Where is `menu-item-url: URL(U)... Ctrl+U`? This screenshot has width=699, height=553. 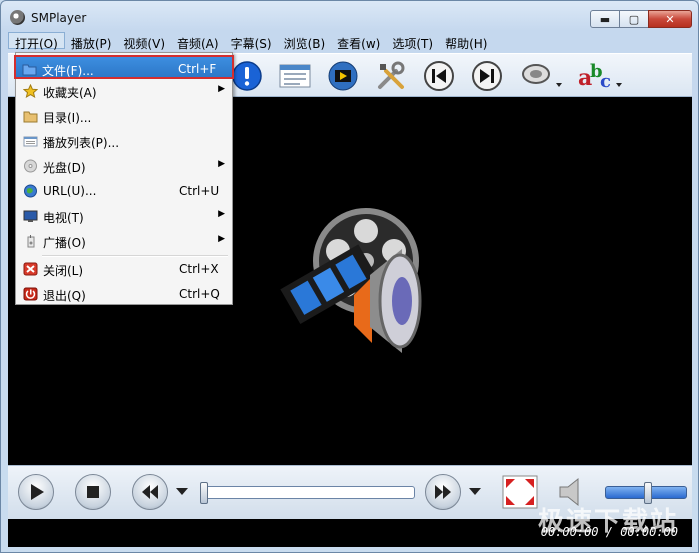
menu-item-url: URL(U)... Ctrl+U is located at coordinates (124, 191).